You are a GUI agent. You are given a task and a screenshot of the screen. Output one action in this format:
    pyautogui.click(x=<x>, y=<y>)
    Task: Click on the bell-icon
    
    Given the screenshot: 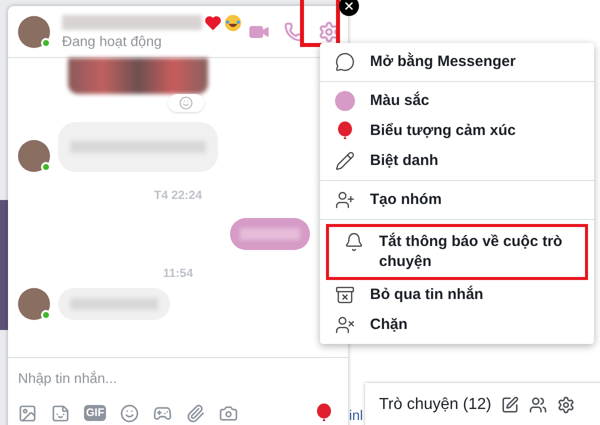 What is the action you would take?
    pyautogui.click(x=354, y=242)
    